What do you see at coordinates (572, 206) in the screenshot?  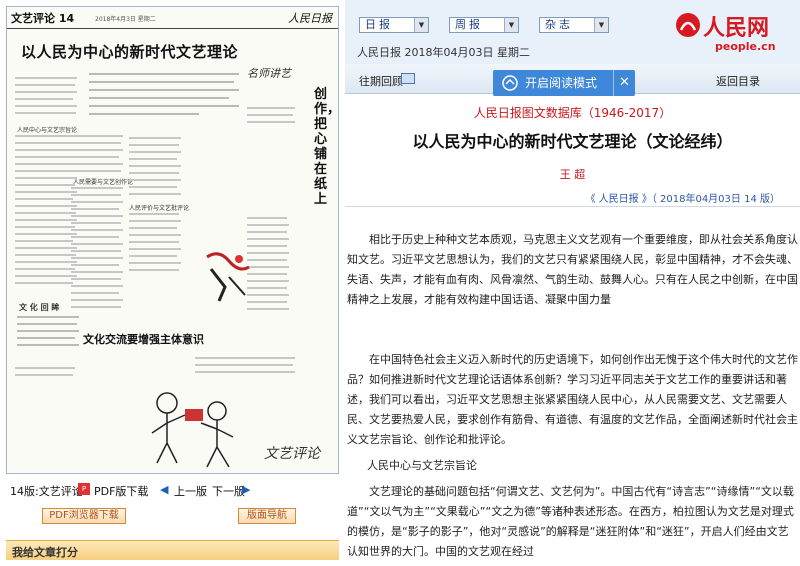 I see `divider` at bounding box center [572, 206].